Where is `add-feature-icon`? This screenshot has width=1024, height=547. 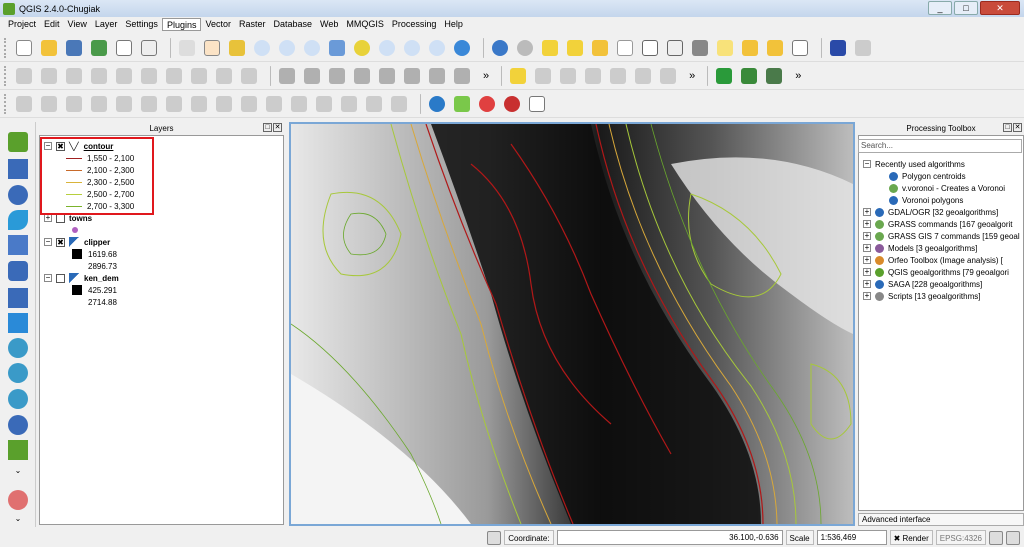
add-feature-icon is located at coordinates (99, 76).